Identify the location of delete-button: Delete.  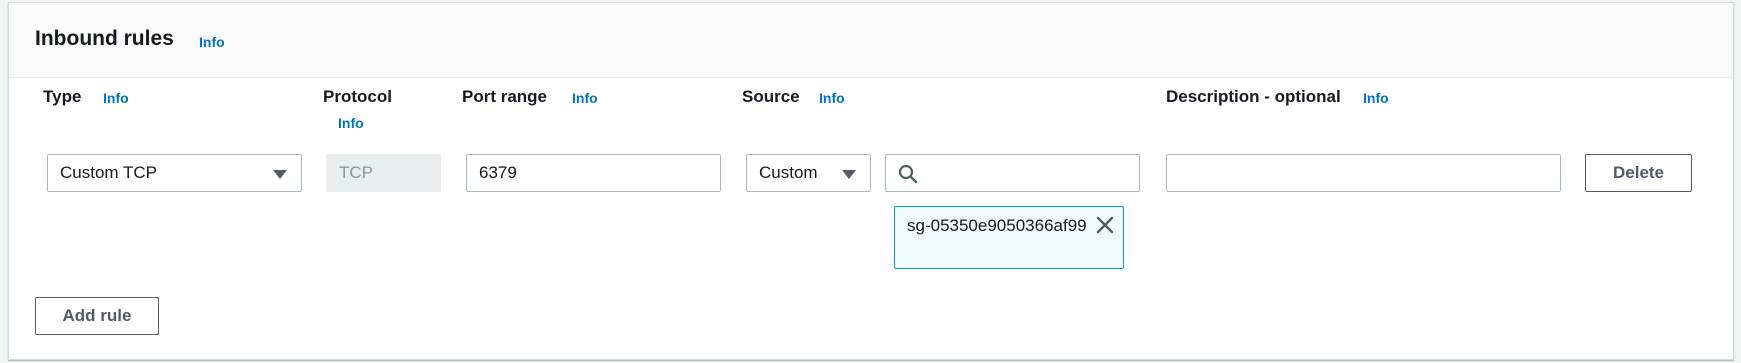
(1638, 173).